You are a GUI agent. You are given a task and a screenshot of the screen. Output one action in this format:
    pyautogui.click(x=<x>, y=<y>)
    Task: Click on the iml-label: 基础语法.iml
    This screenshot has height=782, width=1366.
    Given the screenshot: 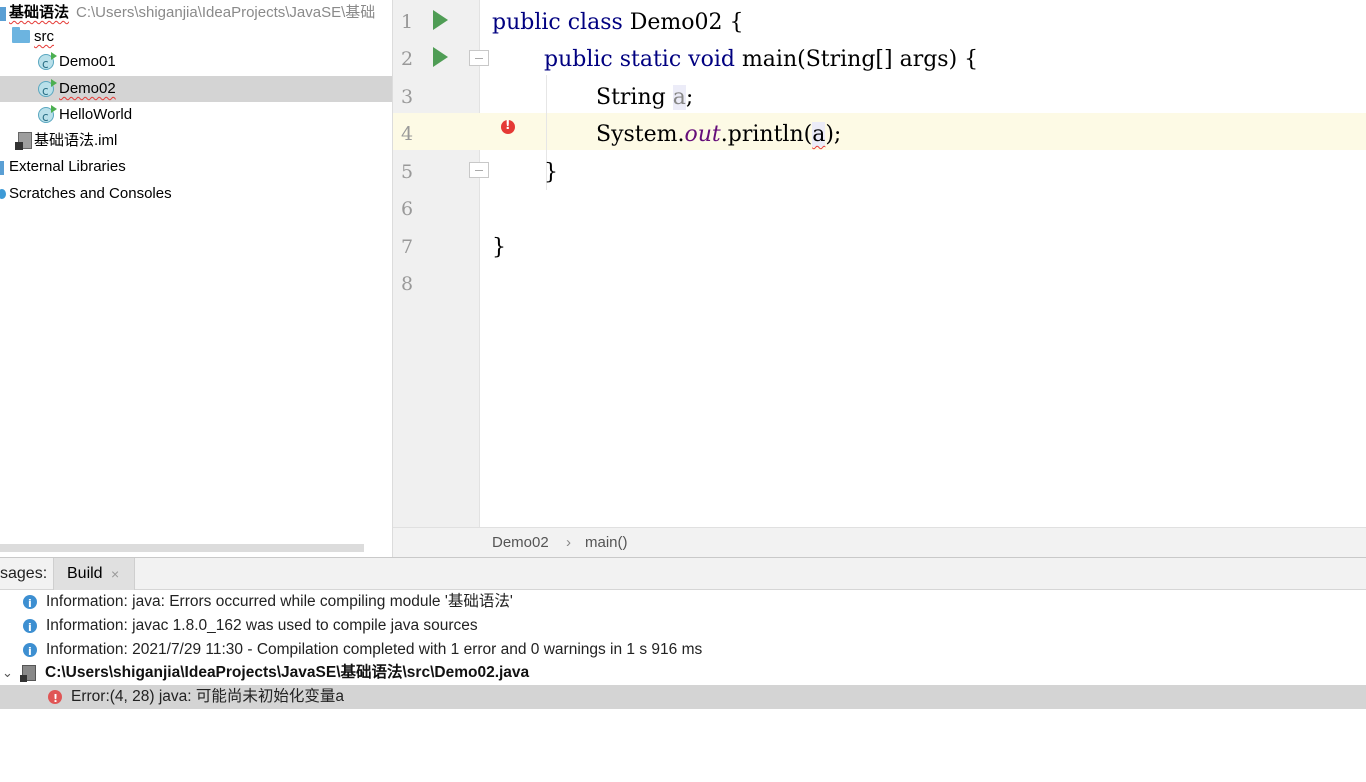 What is the action you would take?
    pyautogui.click(x=76, y=140)
    